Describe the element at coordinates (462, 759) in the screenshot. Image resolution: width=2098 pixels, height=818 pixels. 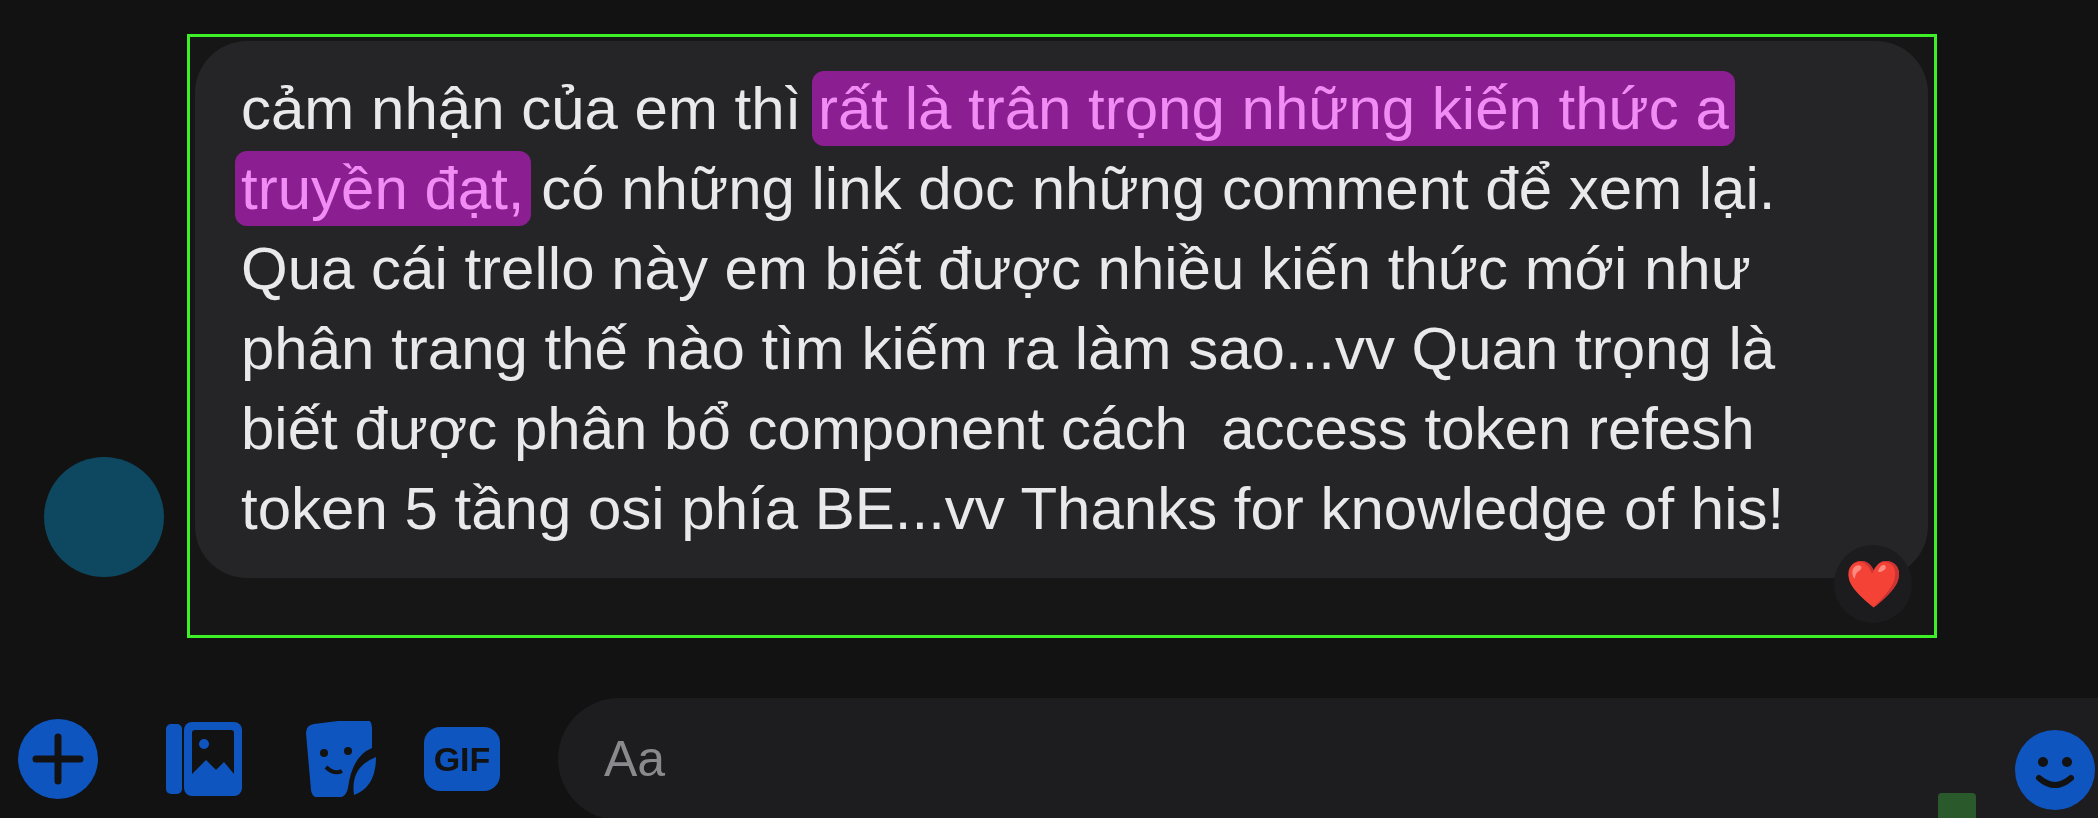
I see `gif-button: GIF` at that location.